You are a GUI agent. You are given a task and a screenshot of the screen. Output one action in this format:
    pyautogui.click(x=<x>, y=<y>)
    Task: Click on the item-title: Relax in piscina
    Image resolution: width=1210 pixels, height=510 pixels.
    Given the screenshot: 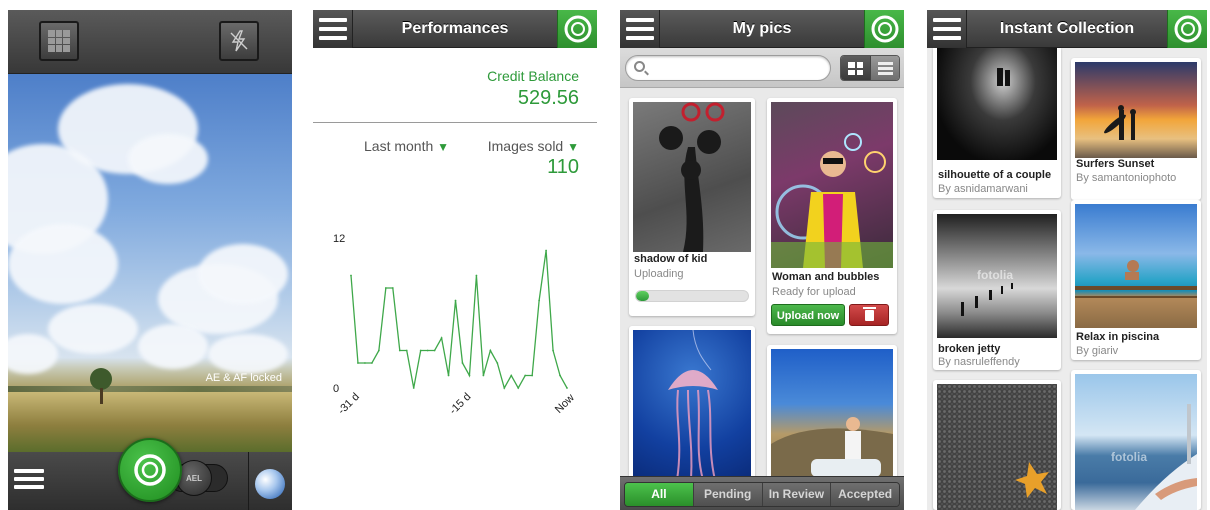 What is the action you would take?
    pyautogui.click(x=1118, y=337)
    